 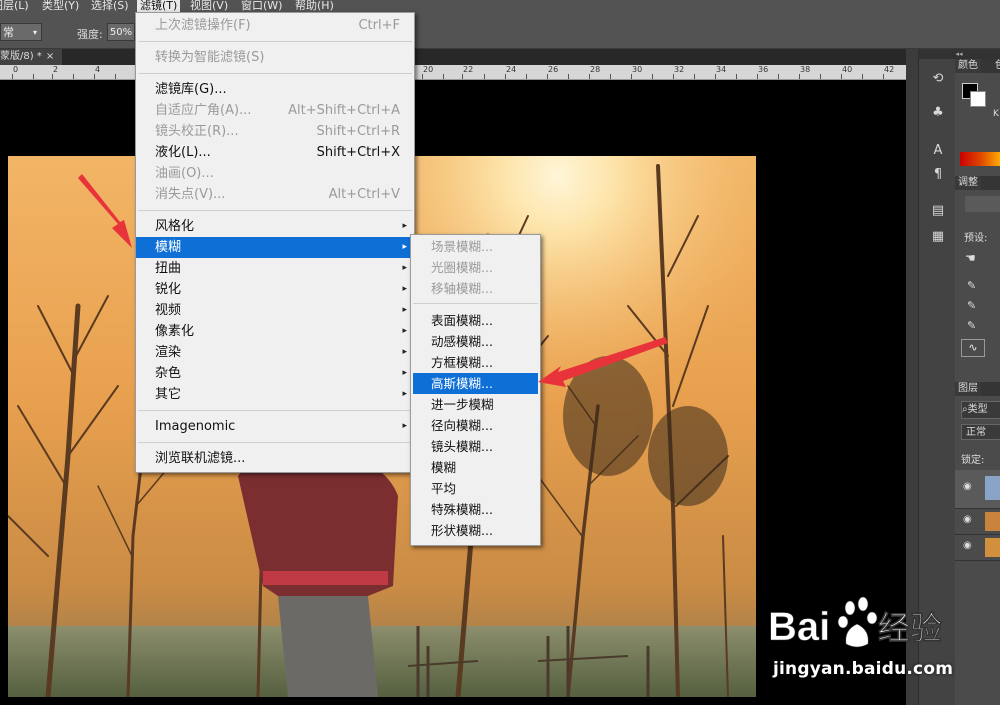 I want to click on watermark-brand-left: Bai, so click(x=799, y=627).